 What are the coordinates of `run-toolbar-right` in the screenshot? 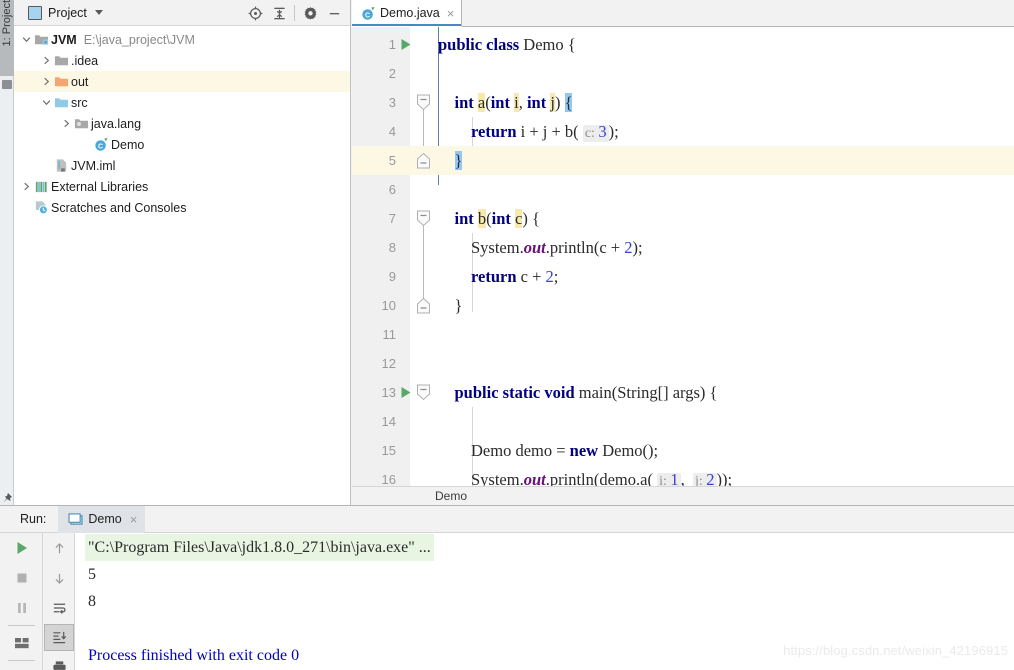 It's located at (59, 601).